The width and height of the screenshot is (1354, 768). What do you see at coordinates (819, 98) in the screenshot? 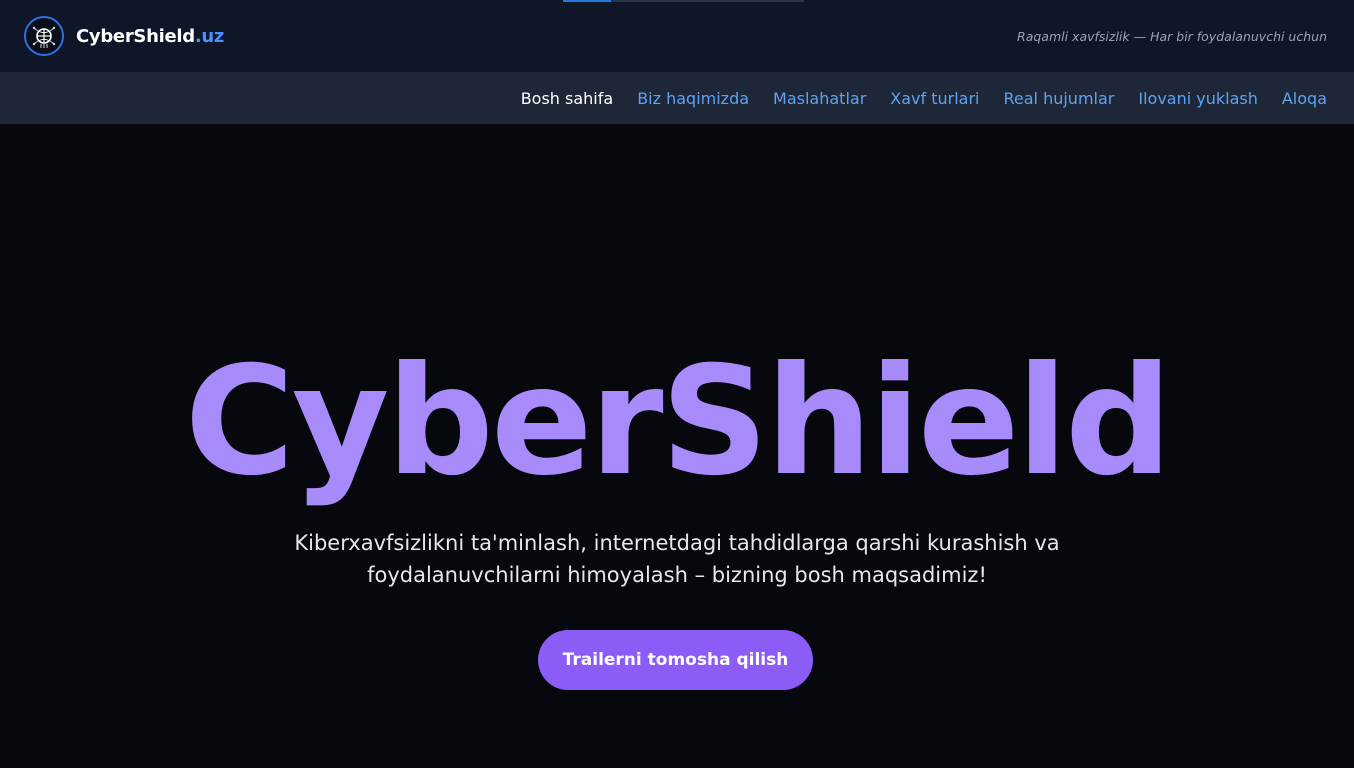
I see `nav-item-maslahatlar: Maslahatlar` at bounding box center [819, 98].